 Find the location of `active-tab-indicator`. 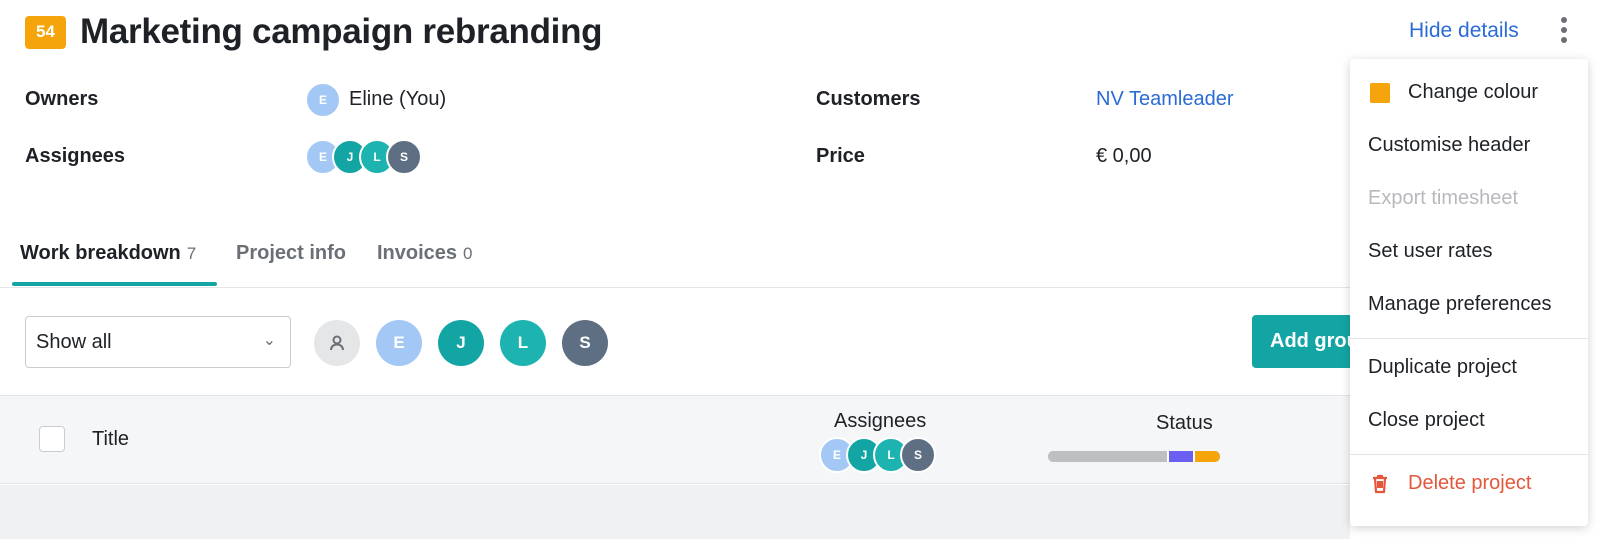

active-tab-indicator is located at coordinates (114, 284).